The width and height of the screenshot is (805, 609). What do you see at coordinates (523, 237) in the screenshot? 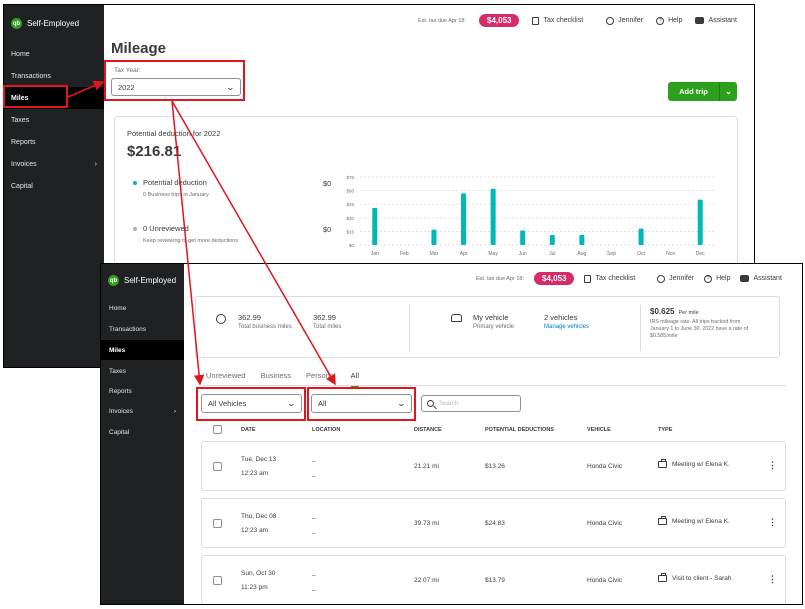
I see `bar-jun` at bounding box center [523, 237].